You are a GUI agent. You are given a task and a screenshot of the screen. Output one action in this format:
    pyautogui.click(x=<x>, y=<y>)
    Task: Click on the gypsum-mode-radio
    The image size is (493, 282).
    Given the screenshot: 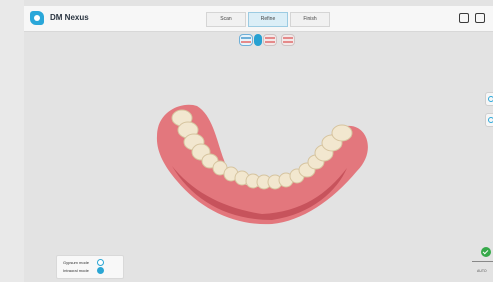 What is the action you would take?
    pyautogui.click(x=100, y=262)
    